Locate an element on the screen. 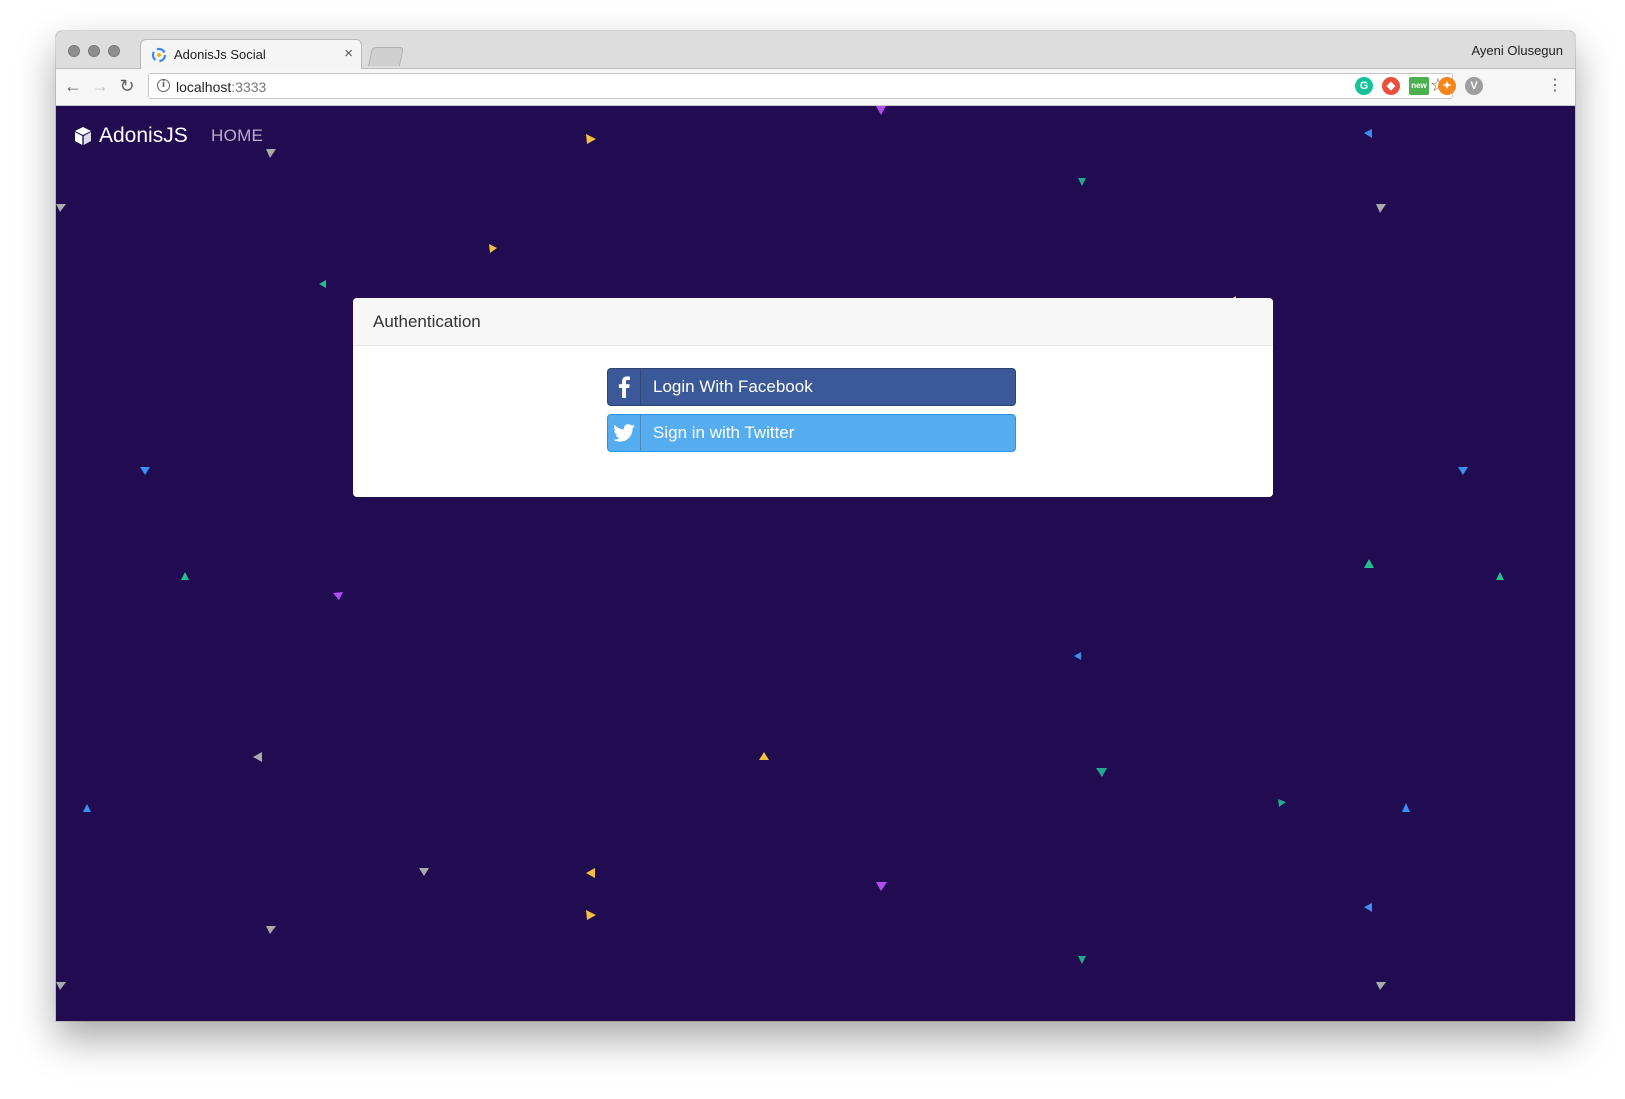 This screenshot has height=1099, width=1625. tab-close-icon: × is located at coordinates (348, 53).